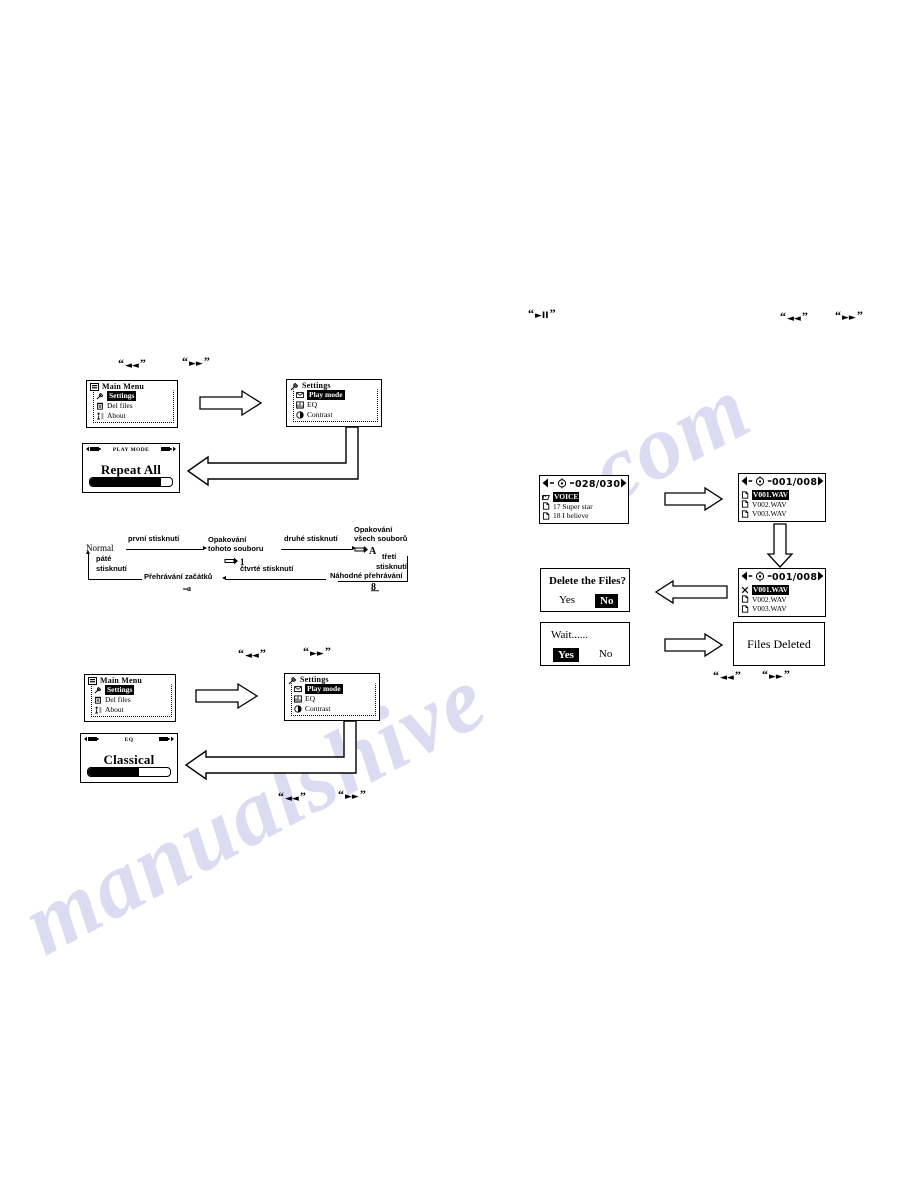  Describe the element at coordinates (100, 416) in the screenshot. I see `info-icon` at that location.